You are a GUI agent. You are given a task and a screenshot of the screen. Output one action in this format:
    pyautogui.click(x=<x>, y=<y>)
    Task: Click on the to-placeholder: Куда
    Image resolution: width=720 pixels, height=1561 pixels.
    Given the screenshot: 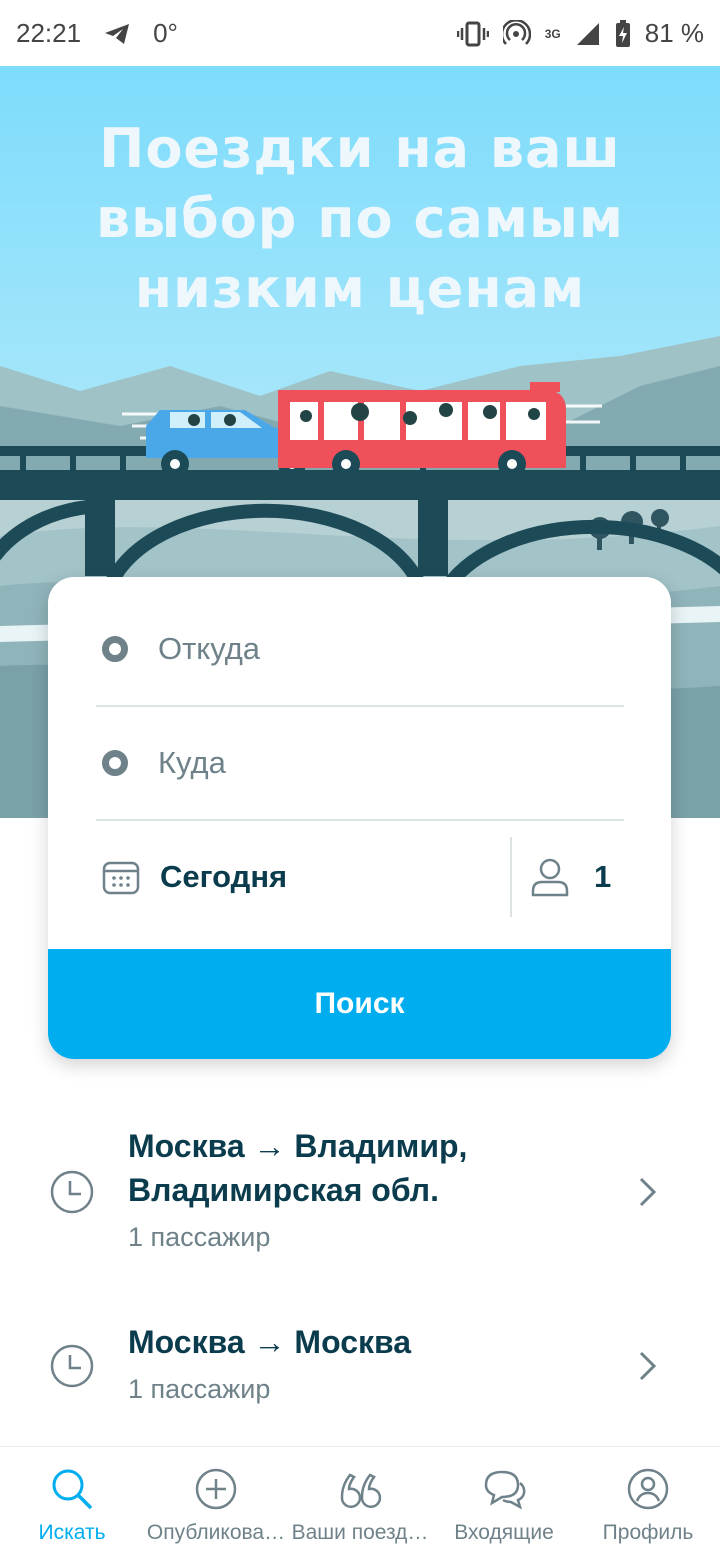 What is the action you would take?
    pyautogui.click(x=192, y=762)
    